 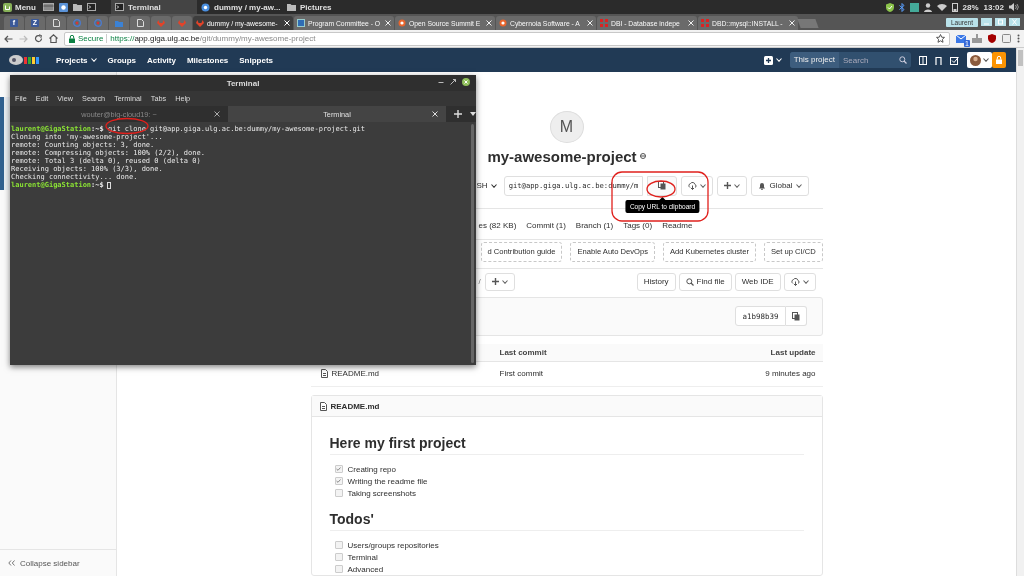 What do you see at coordinates (72, 38) in the screenshot?
I see `lock-icon` at bounding box center [72, 38].